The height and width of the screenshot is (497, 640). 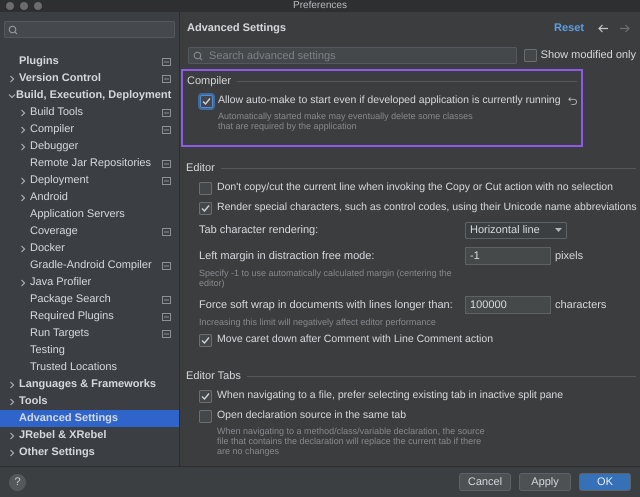 I want to click on sidebar-item: Debugger, so click(x=89, y=146).